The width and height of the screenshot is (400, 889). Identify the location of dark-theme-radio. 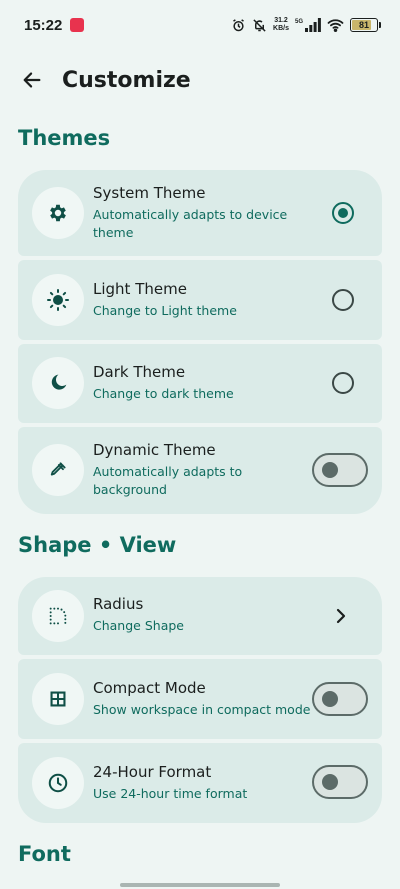
(343, 383).